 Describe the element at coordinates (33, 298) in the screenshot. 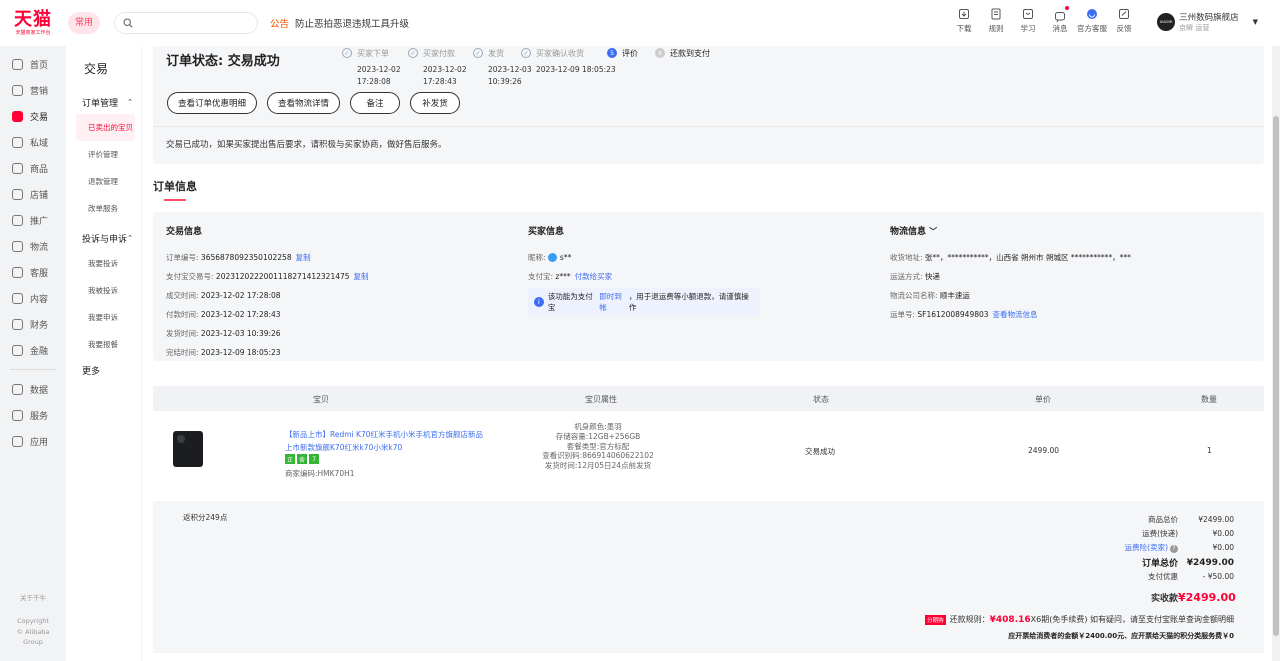

I see `nav-content: 内容` at that location.